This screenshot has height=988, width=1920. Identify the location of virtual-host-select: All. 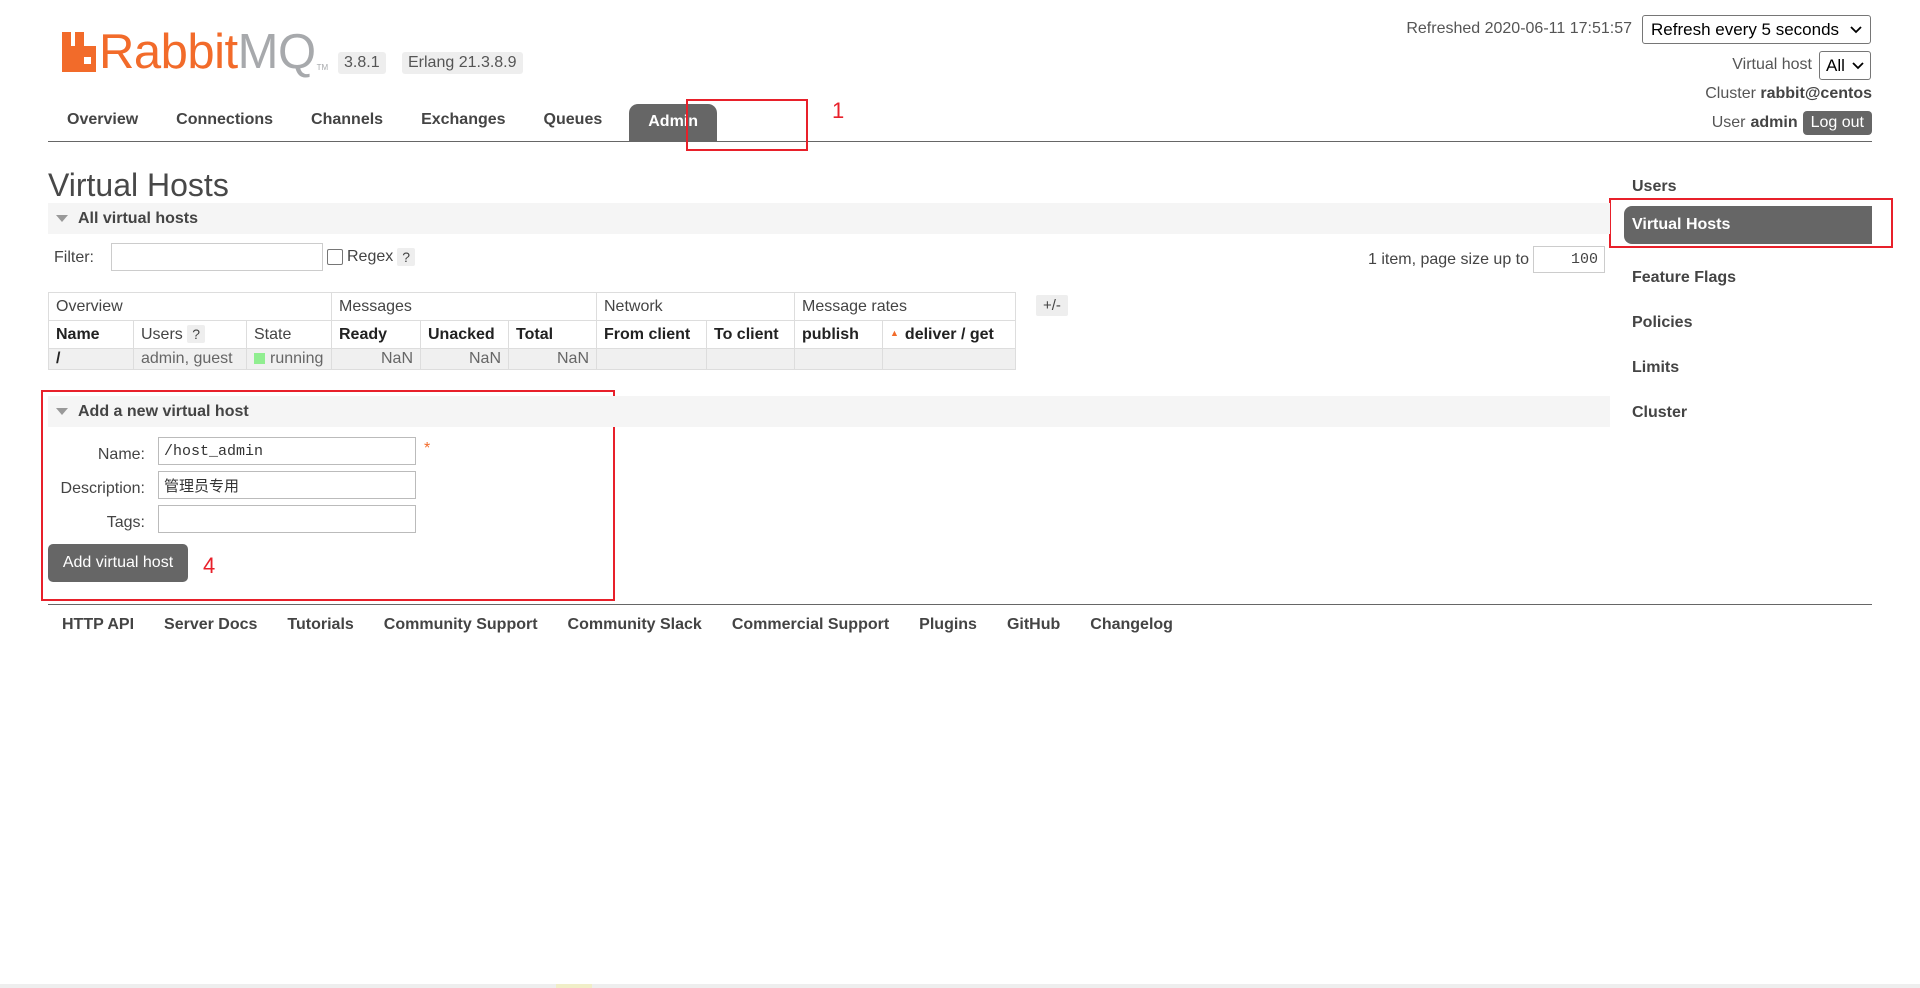
(1845, 65).